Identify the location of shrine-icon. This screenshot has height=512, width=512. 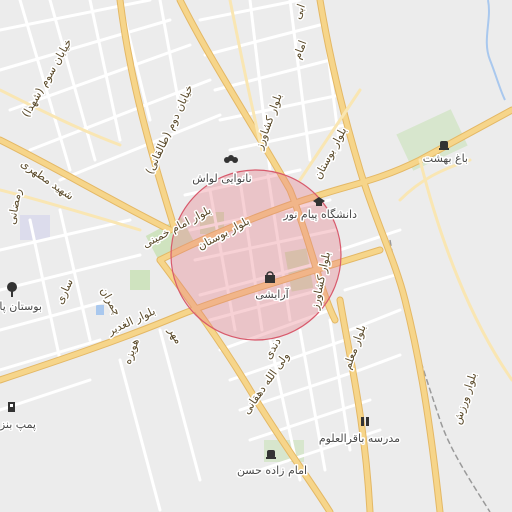
(271, 454).